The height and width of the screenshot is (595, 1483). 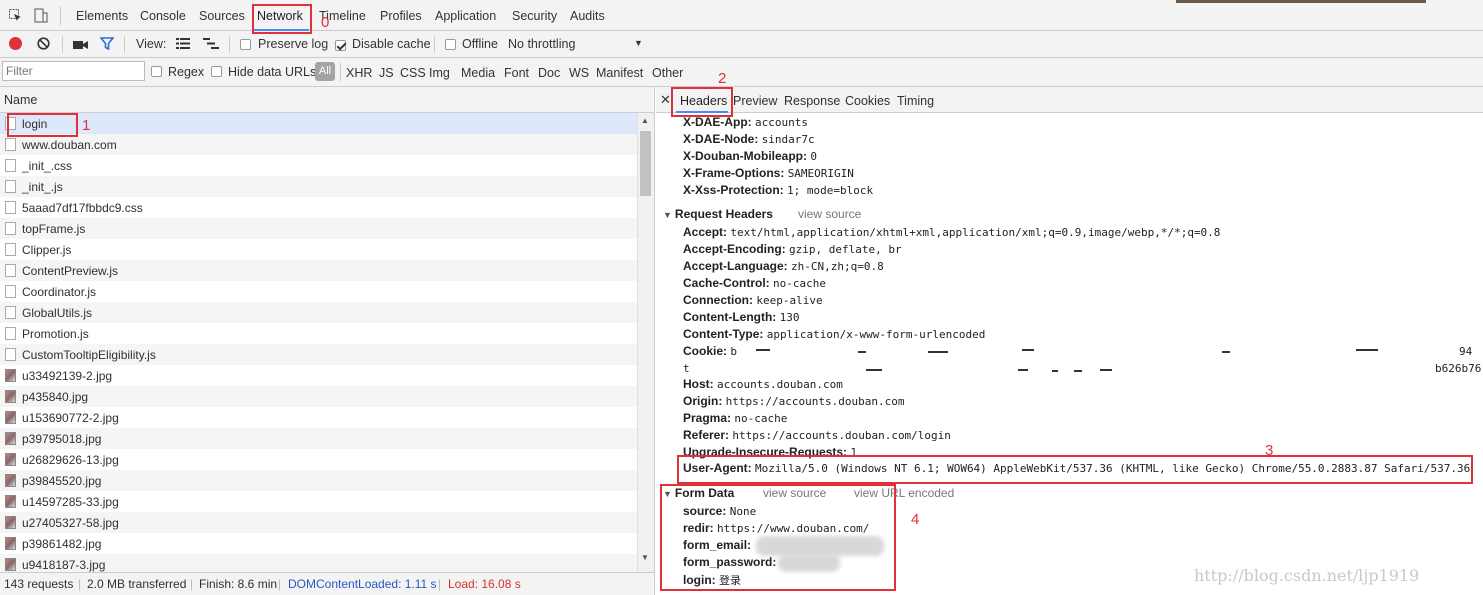 What do you see at coordinates (812, 101) in the screenshot?
I see `tab-response: Response` at bounding box center [812, 101].